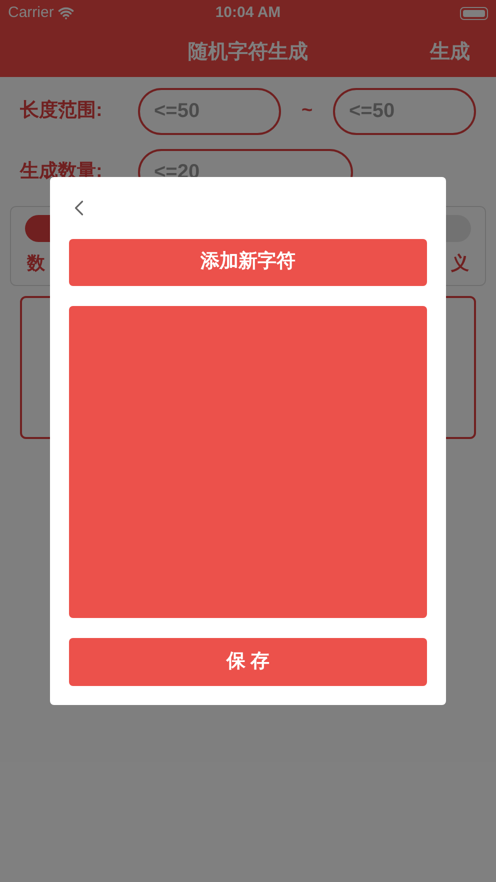  I want to click on option-label: 义, so click(460, 263).